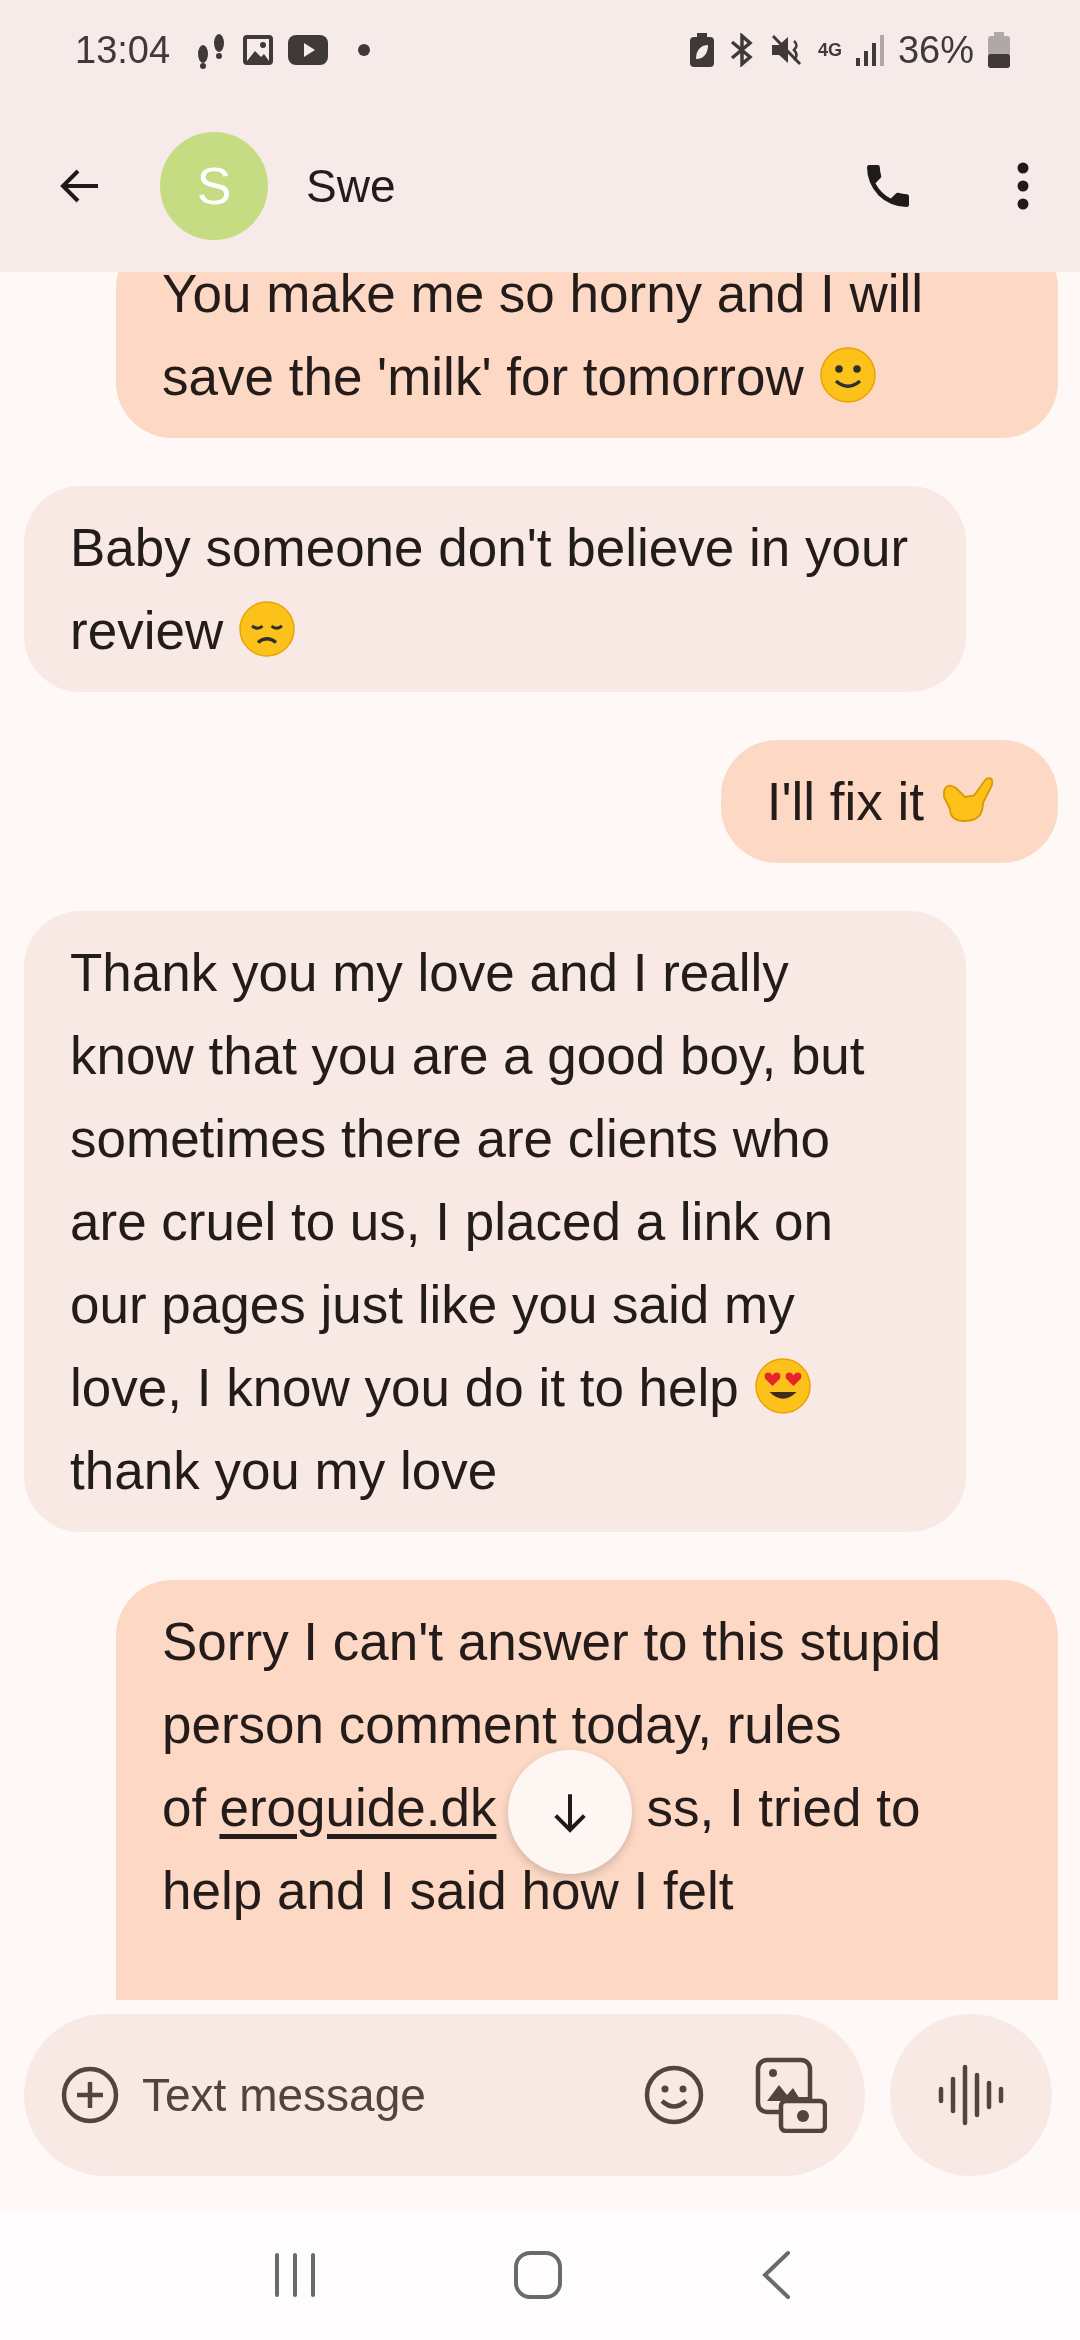  What do you see at coordinates (869, 50) in the screenshot?
I see `signal-icon` at bounding box center [869, 50].